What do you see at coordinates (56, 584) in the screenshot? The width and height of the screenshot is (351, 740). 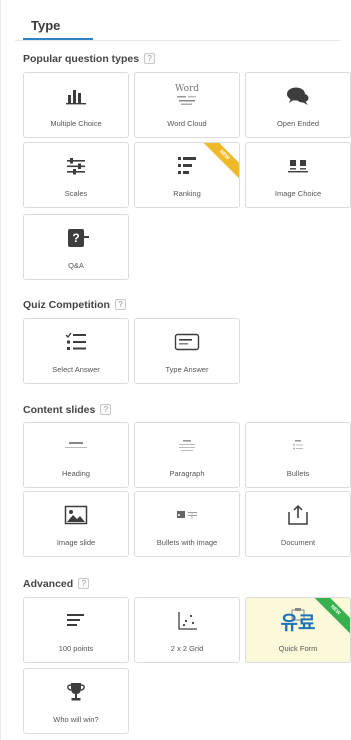 I see `section-title-advanced: Advanced?` at bounding box center [56, 584].